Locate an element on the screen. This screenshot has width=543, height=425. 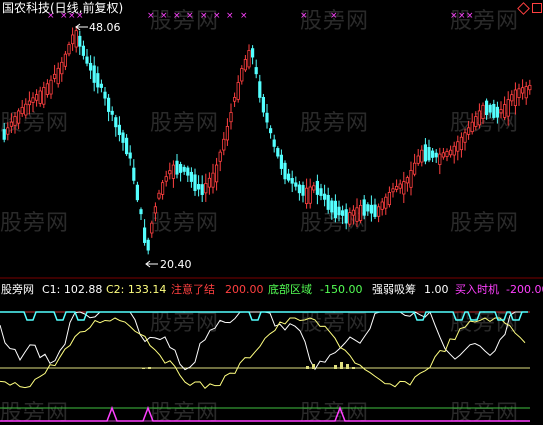
buy-signal-line is located at coordinates (265, 413).